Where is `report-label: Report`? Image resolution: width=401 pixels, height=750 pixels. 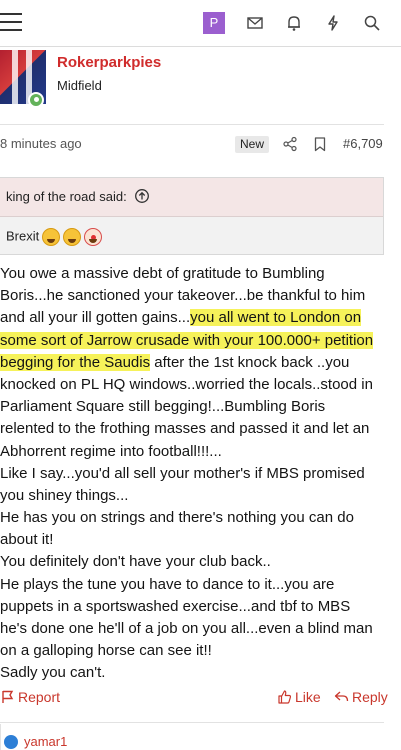
report-label: Report is located at coordinates (39, 697).